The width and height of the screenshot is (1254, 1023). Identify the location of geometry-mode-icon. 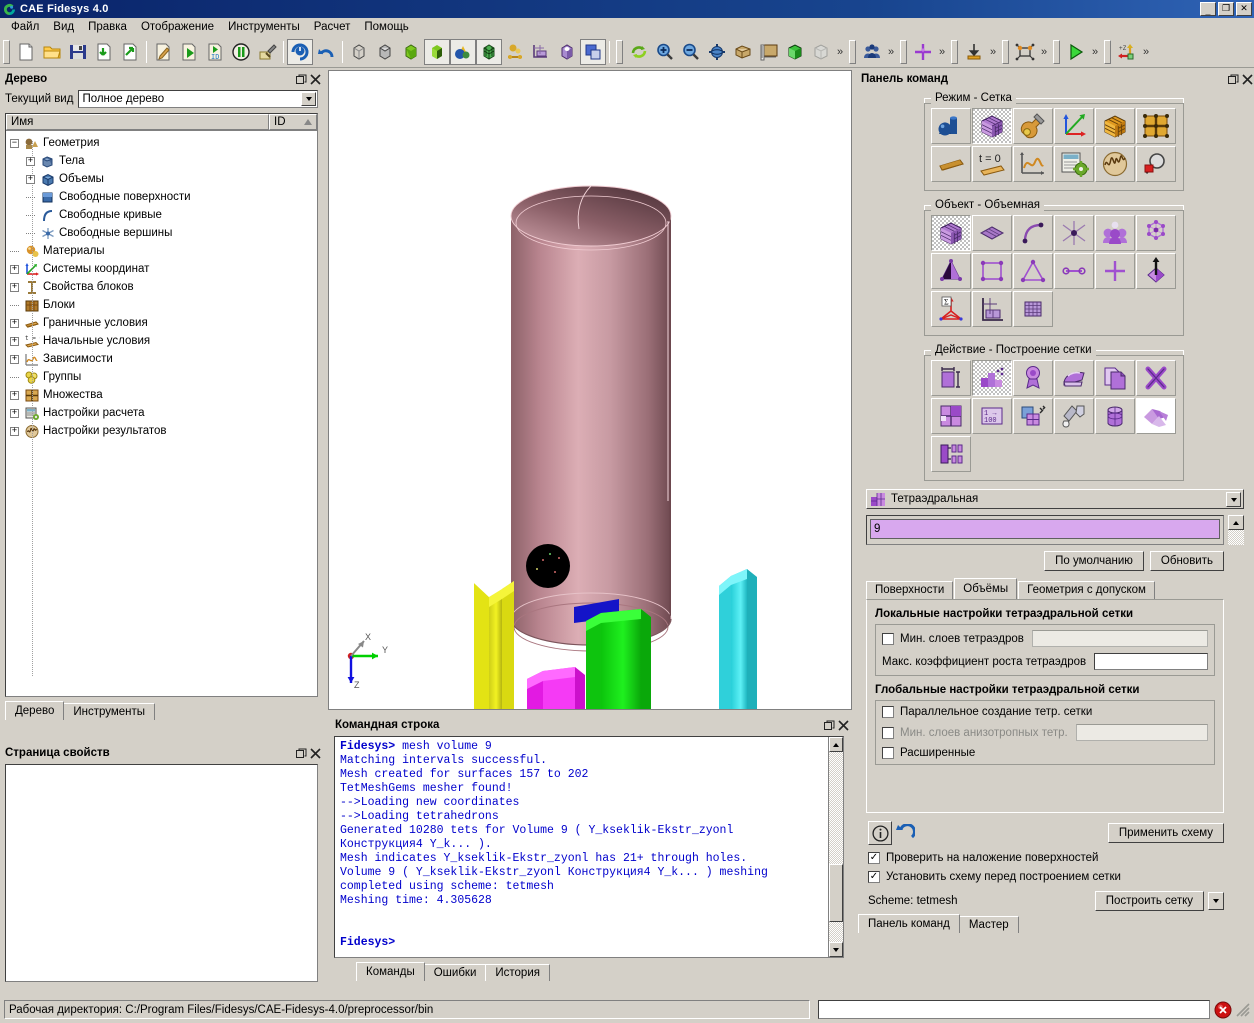
(951, 126).